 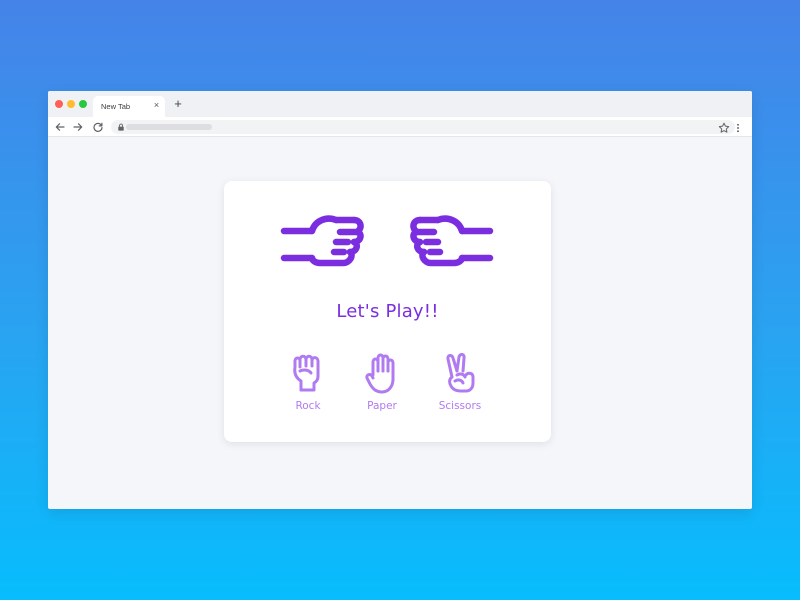 What do you see at coordinates (460, 373) in the screenshot?
I see `peace-hand-icon` at bounding box center [460, 373].